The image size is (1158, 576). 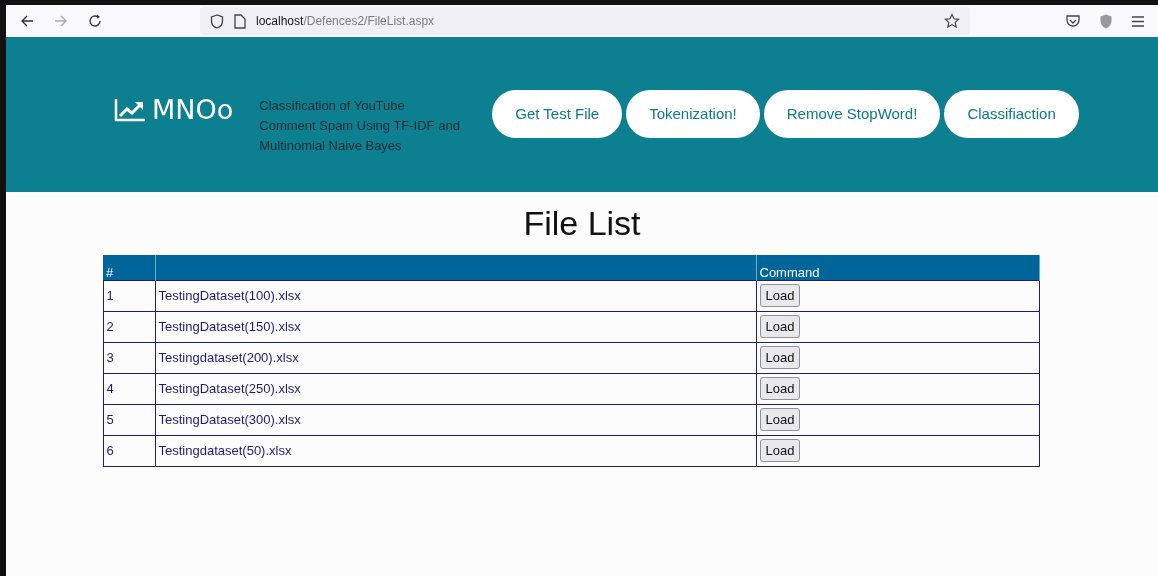 I want to click on table-cell: TestingDataset(100).xlsx, so click(x=455, y=295).